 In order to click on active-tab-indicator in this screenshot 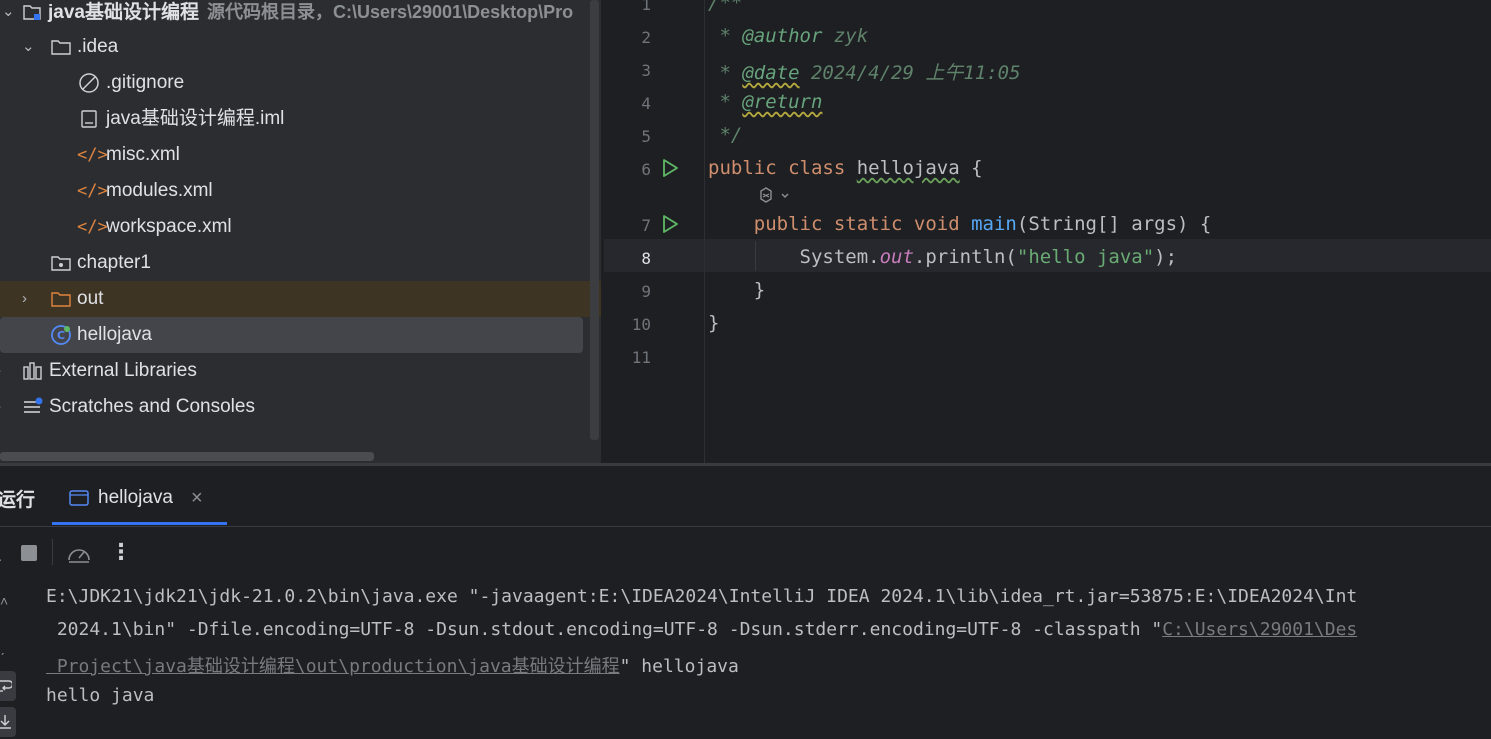, I will do `click(139, 523)`.